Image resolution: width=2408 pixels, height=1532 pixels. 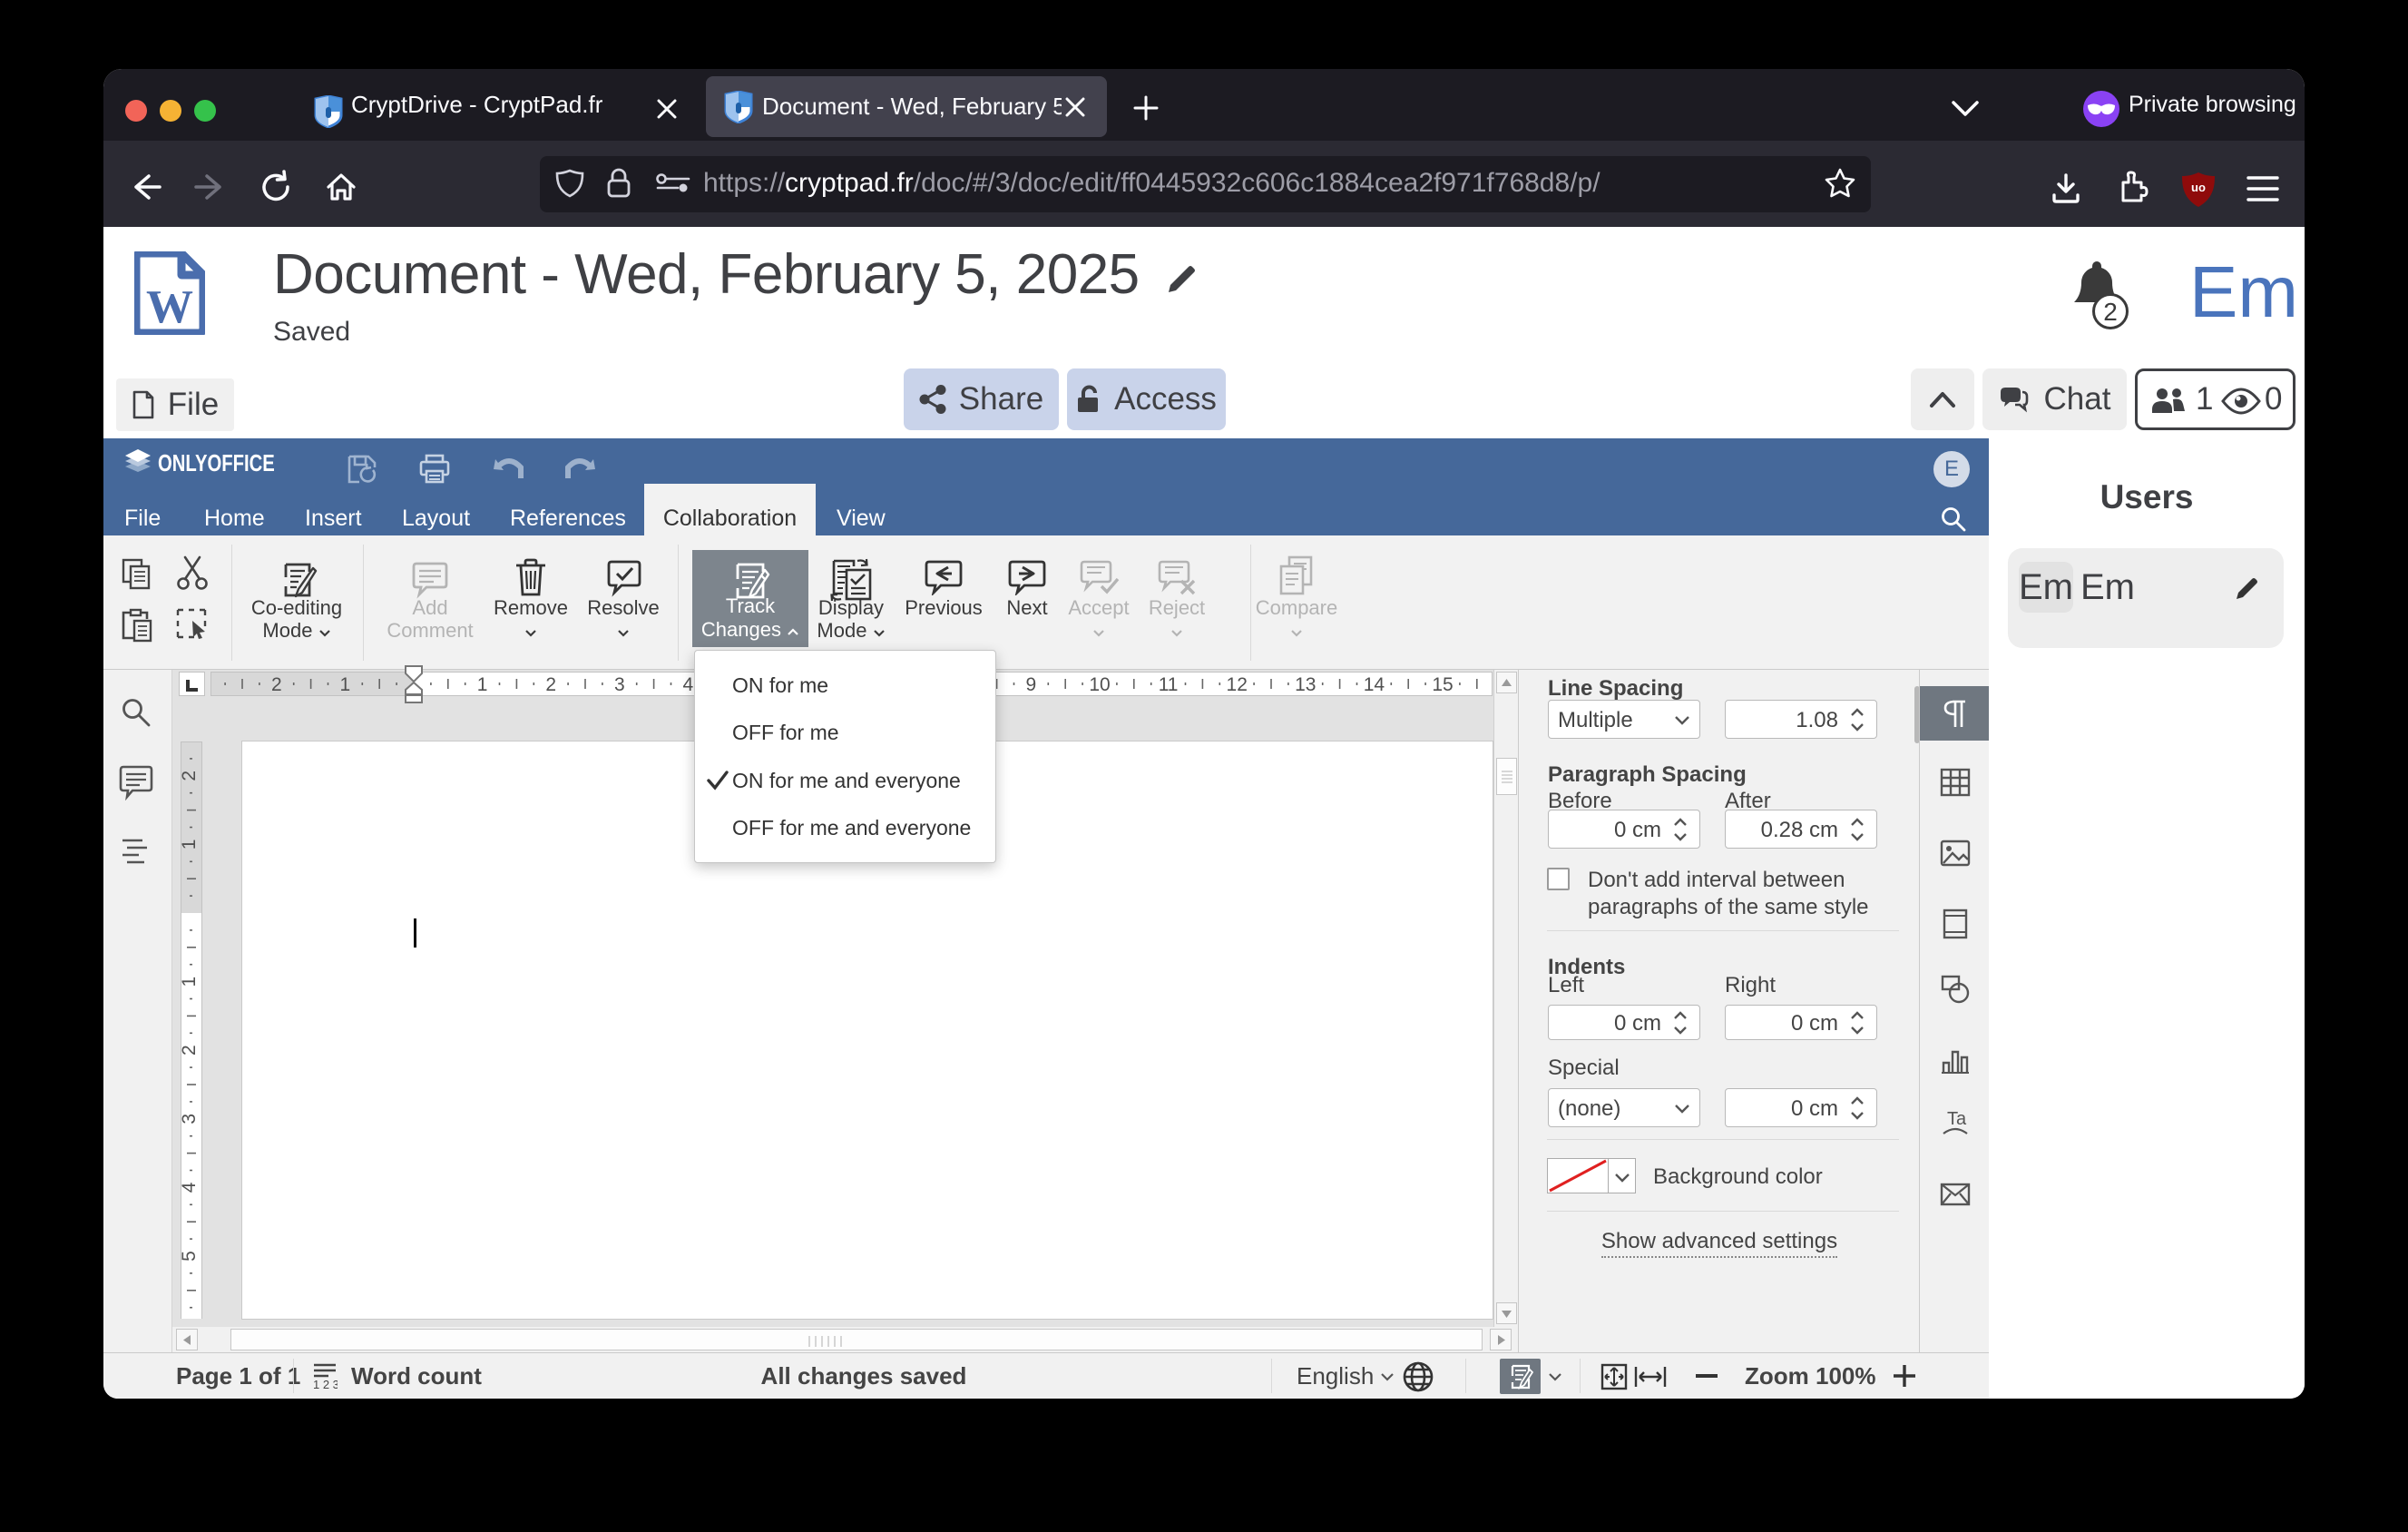 I want to click on svg-text: Ta, so click(x=1957, y=1119).